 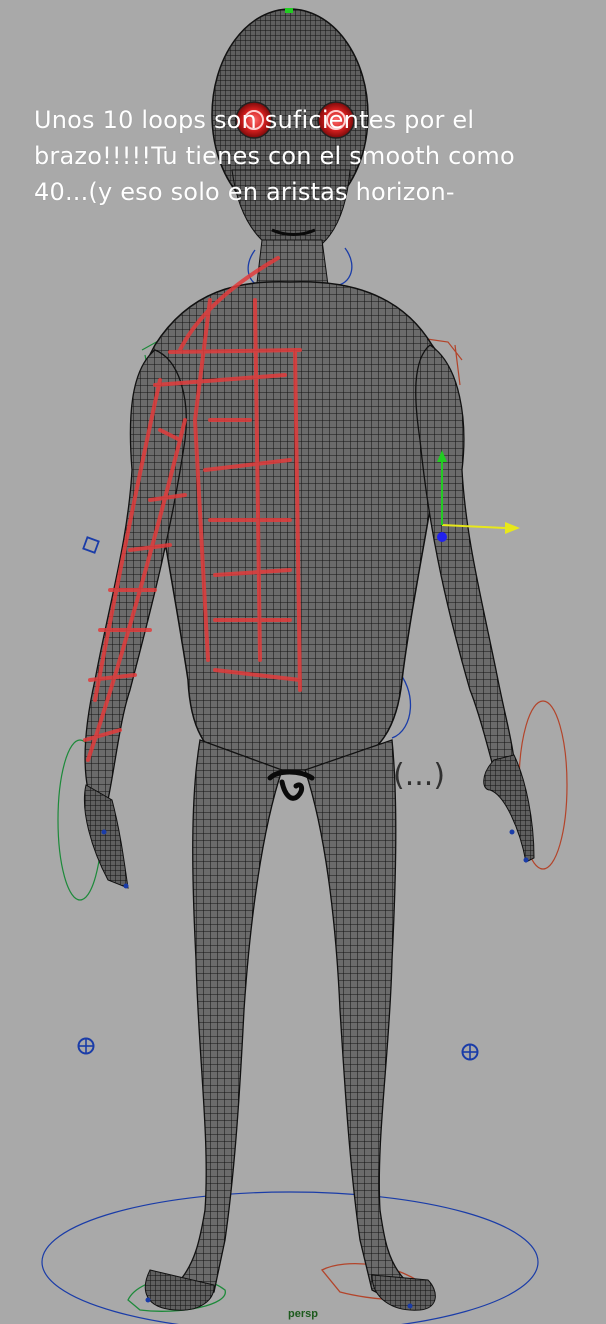 What do you see at coordinates (303, 1314) in the screenshot?
I see `camera-label: persp` at bounding box center [303, 1314].